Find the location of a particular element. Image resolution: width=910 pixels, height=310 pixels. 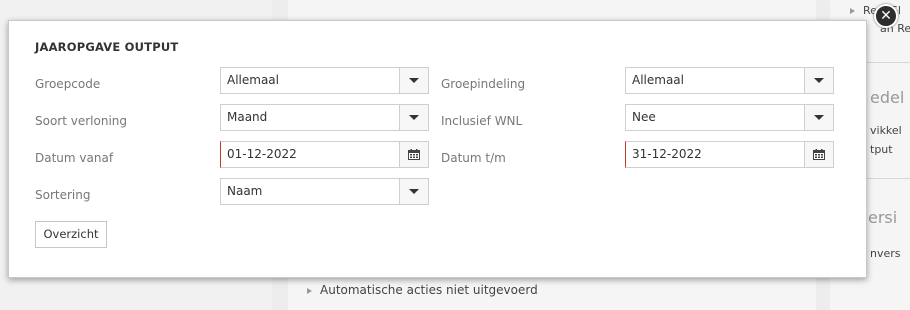

groepcode-dropdown-button is located at coordinates (413, 80).